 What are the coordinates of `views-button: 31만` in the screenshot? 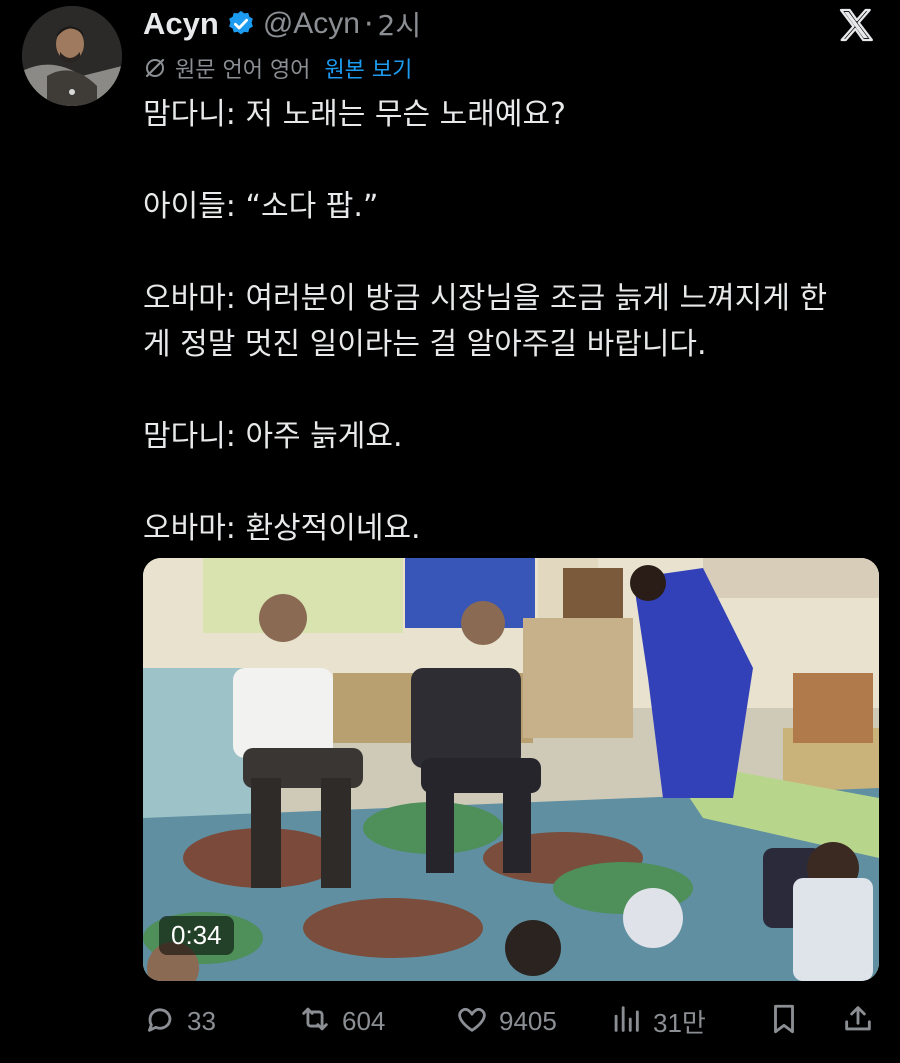 It's located at (657, 1021).